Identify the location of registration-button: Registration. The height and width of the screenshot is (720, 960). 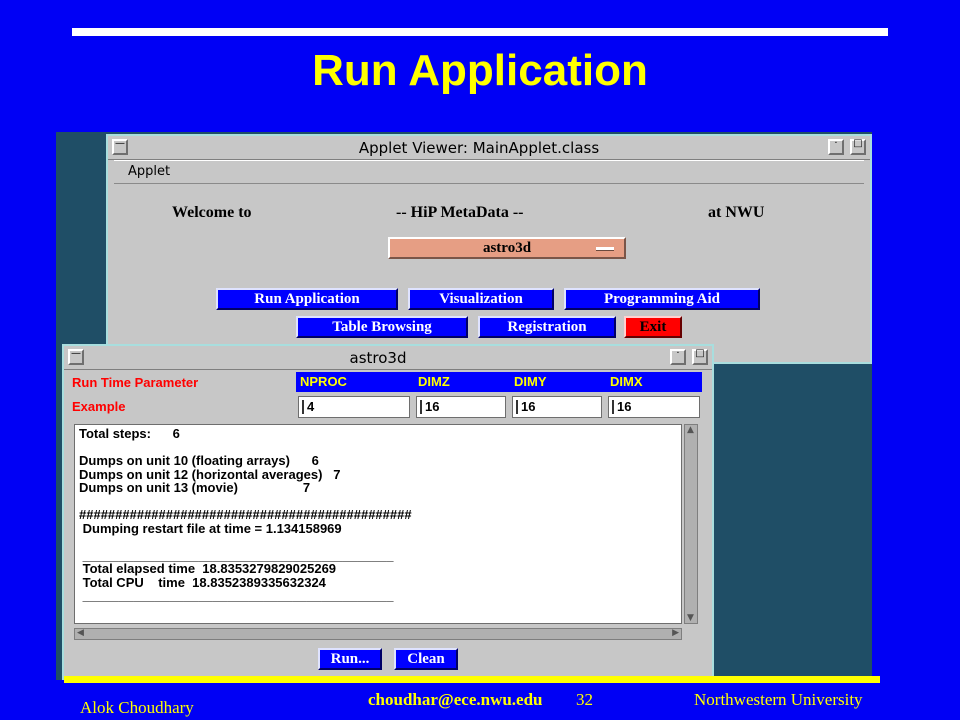
(547, 327).